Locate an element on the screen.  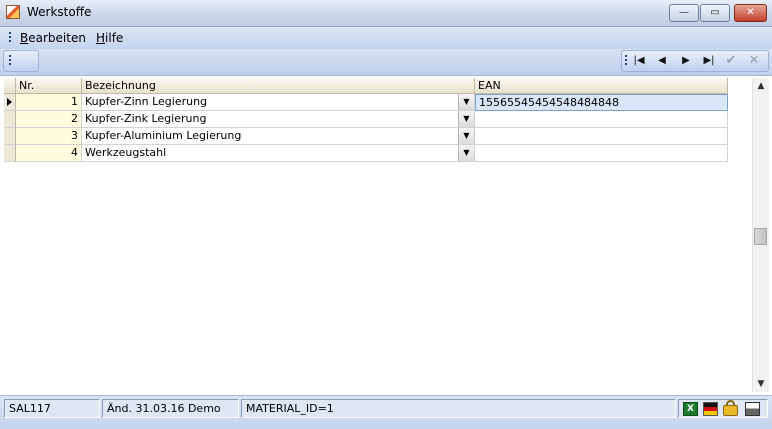
maximize-button: ▭ is located at coordinates (715, 13).